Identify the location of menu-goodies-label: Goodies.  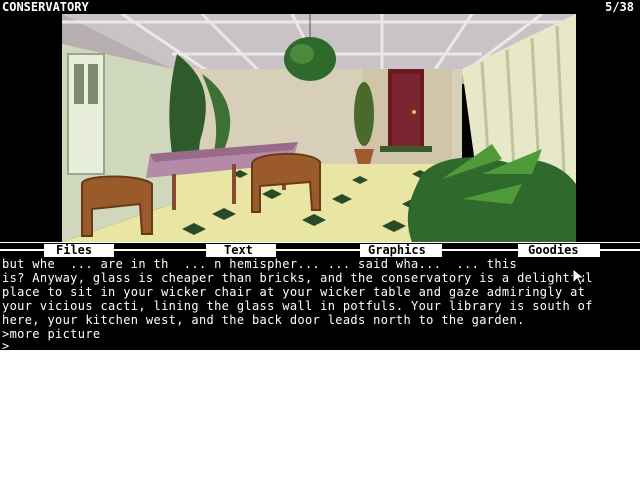
(553, 250).